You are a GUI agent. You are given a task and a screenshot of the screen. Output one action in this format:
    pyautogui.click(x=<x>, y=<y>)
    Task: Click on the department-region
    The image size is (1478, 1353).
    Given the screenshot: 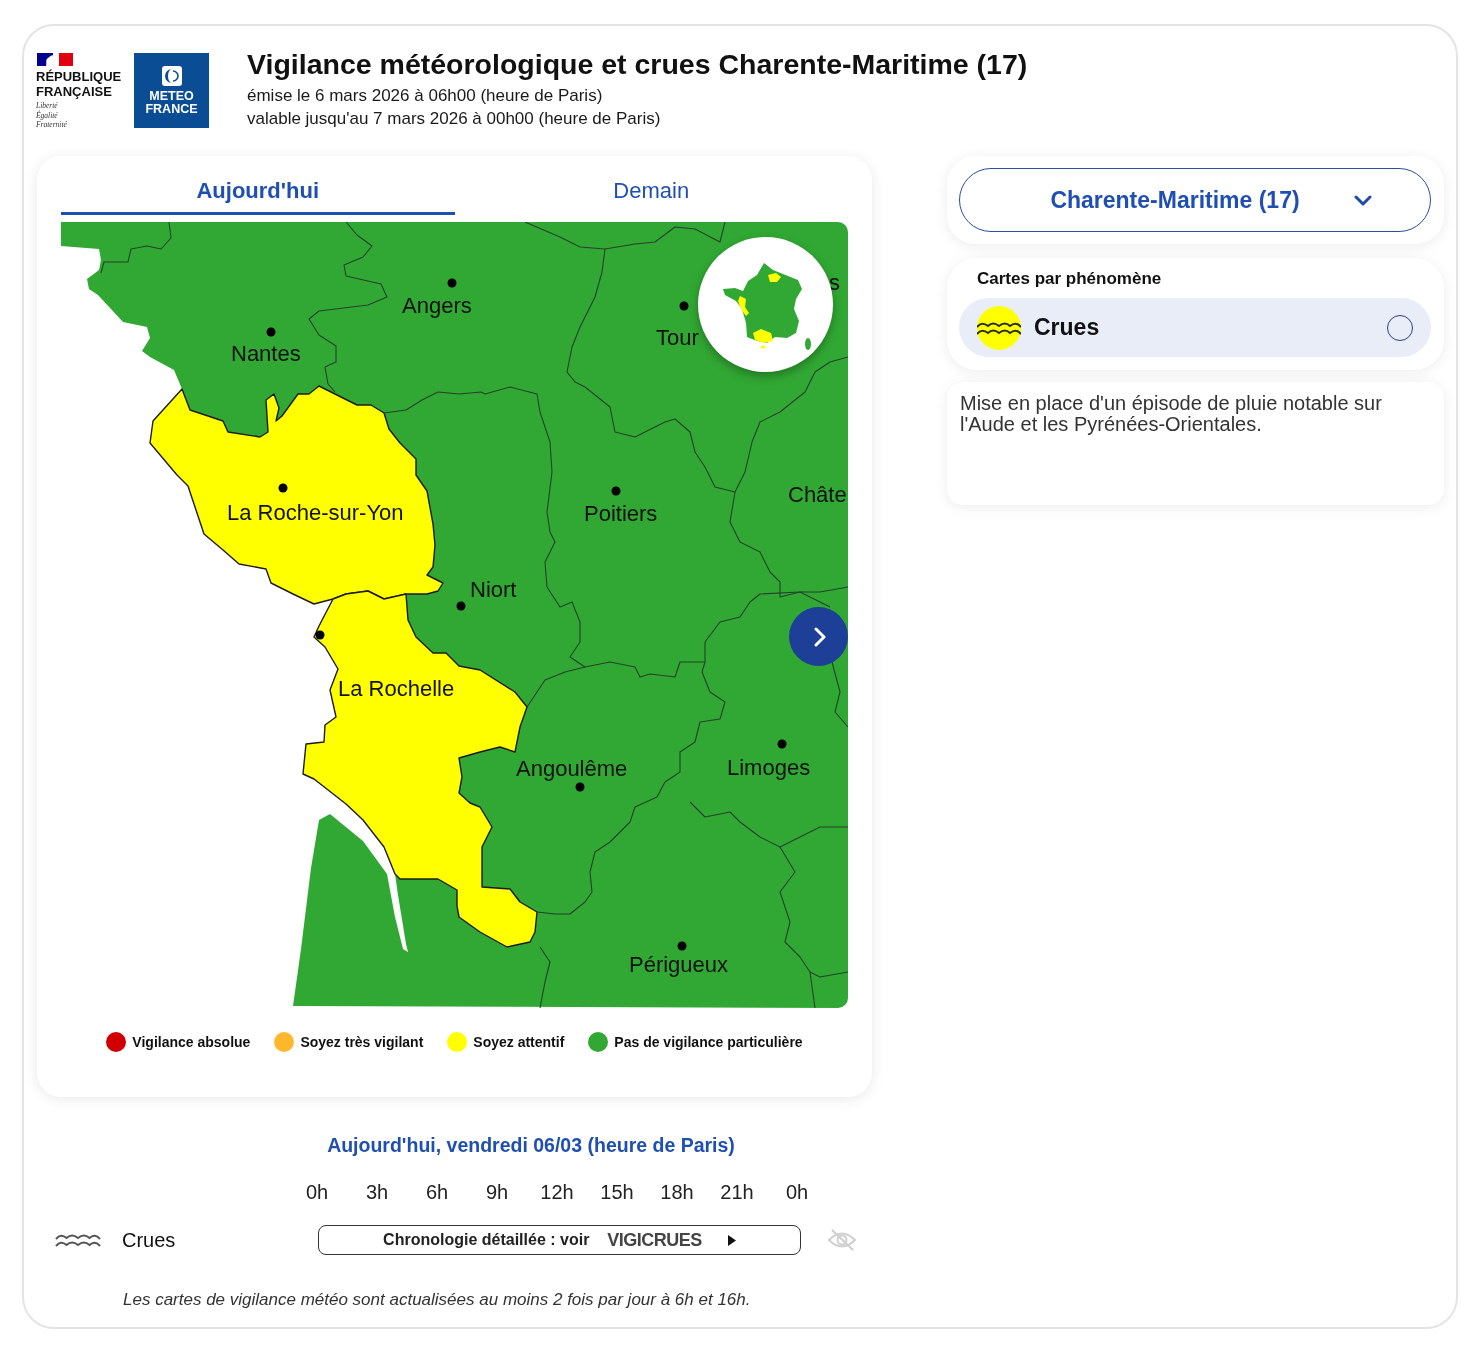 What is the action you would take?
    pyautogui.click(x=296, y=495)
    